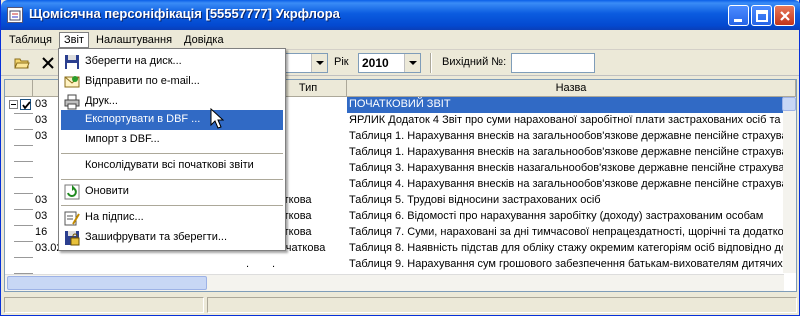  I want to click on header-name: Назва, so click(571, 88).